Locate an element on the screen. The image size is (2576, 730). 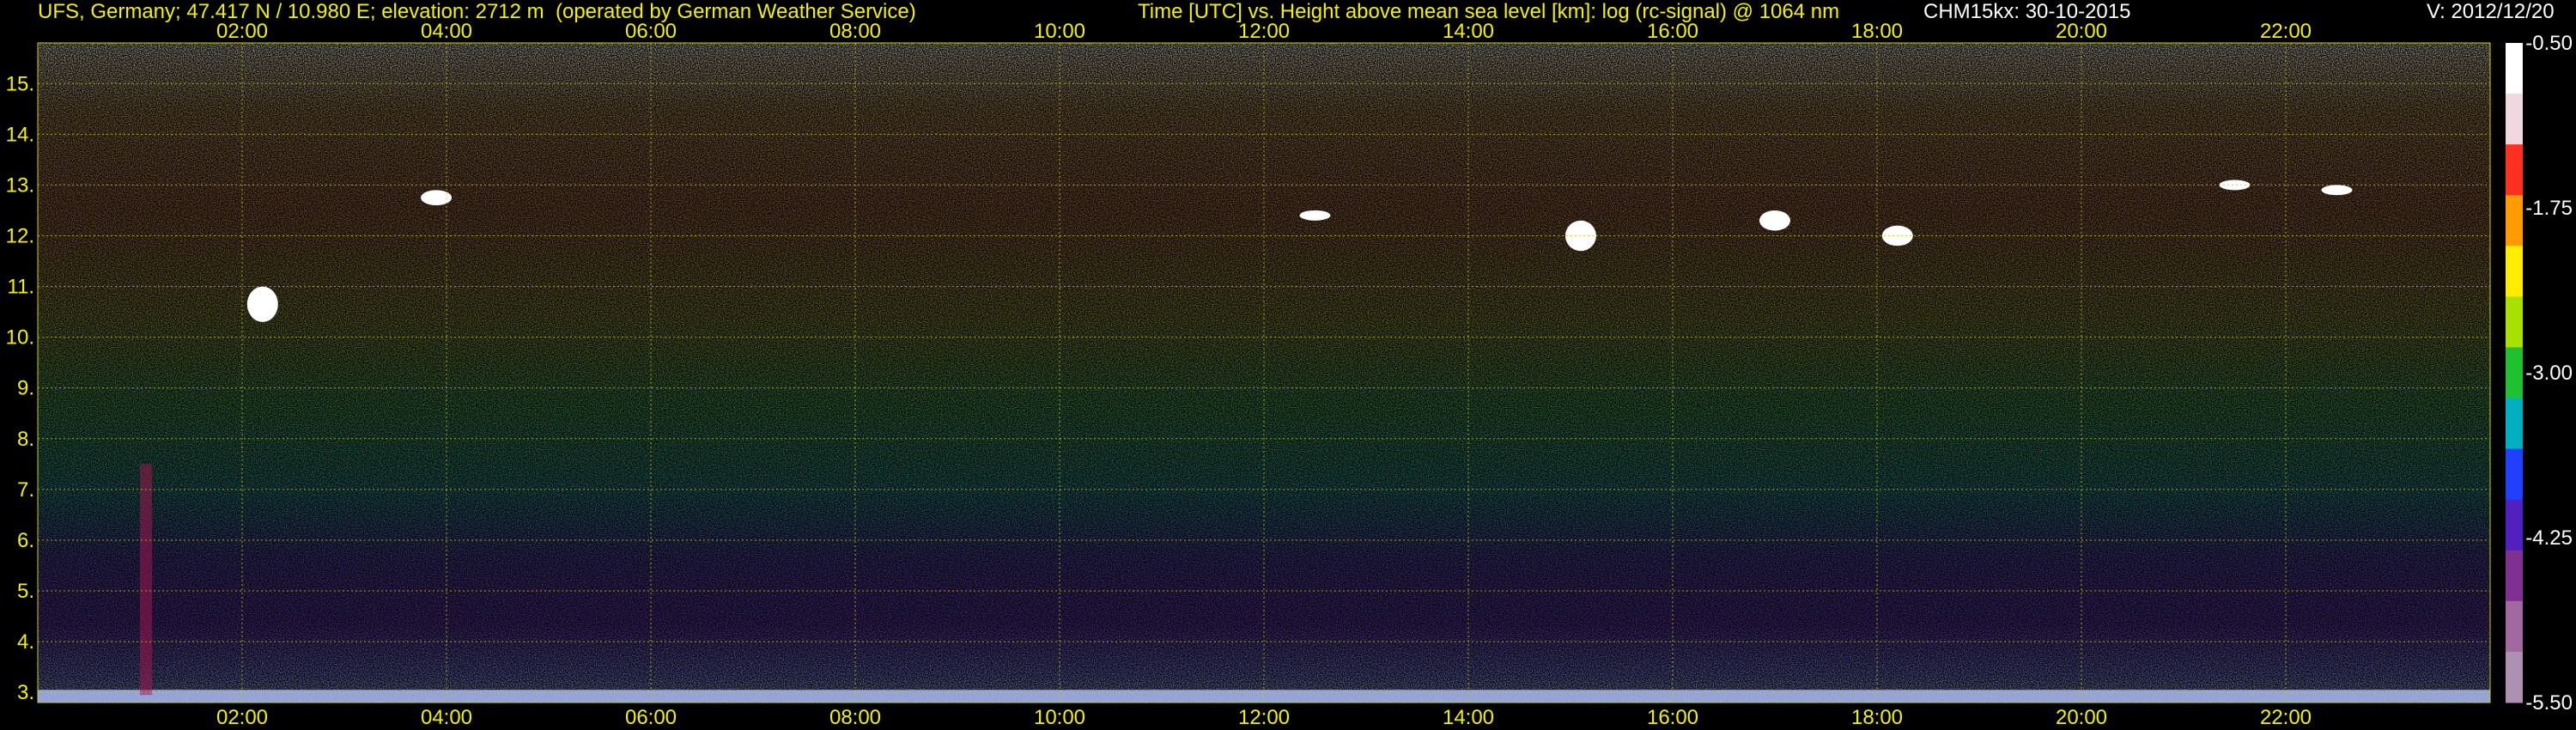
colorbar-tick-label: -1.75 is located at coordinates (2549, 208).